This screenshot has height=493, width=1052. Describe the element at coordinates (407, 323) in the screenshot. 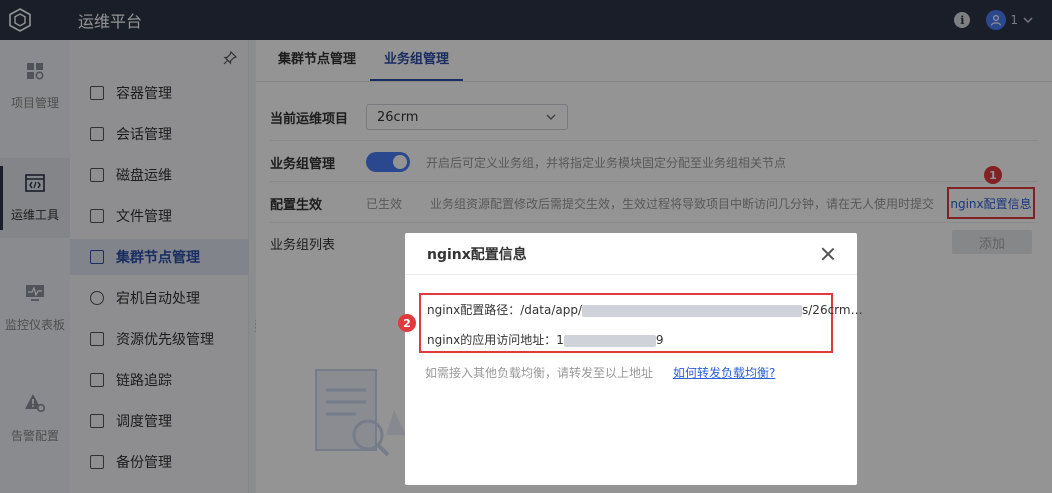

I see `callout-badge-2: 2` at that location.